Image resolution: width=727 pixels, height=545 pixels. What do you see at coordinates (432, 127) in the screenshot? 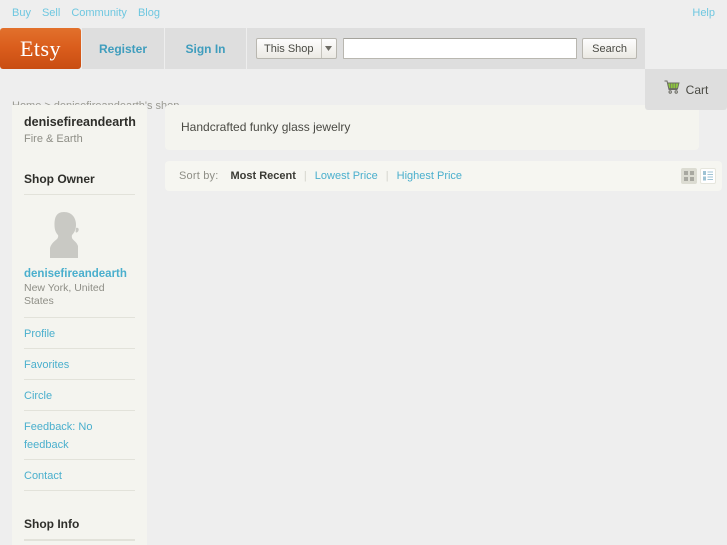
I see `shop-announcement: Handcrafted funky glass jewelry` at bounding box center [432, 127].